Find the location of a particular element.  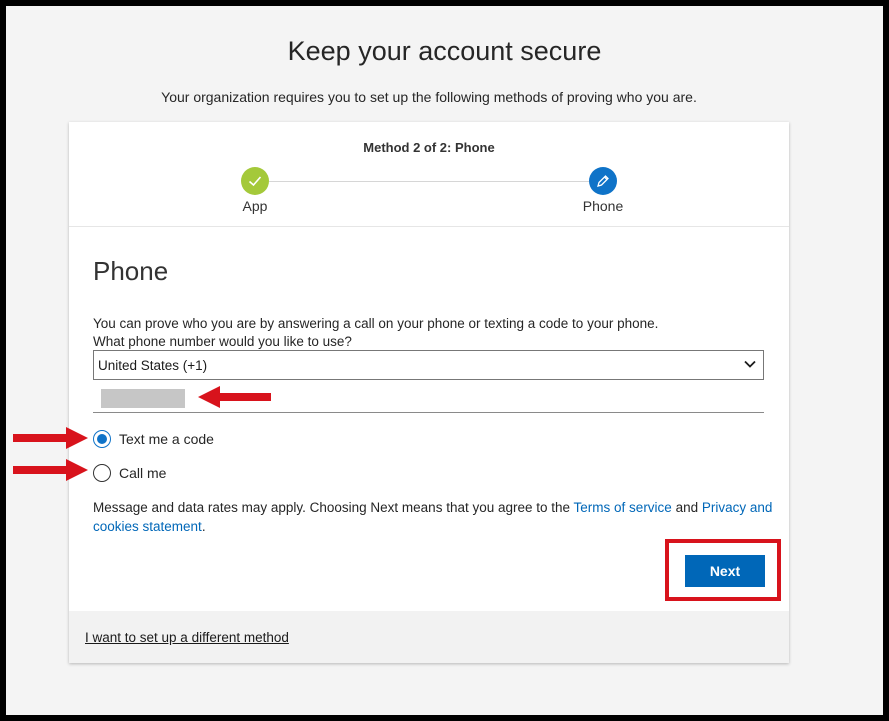

country-code-value: United States (+1) is located at coordinates (153, 365).